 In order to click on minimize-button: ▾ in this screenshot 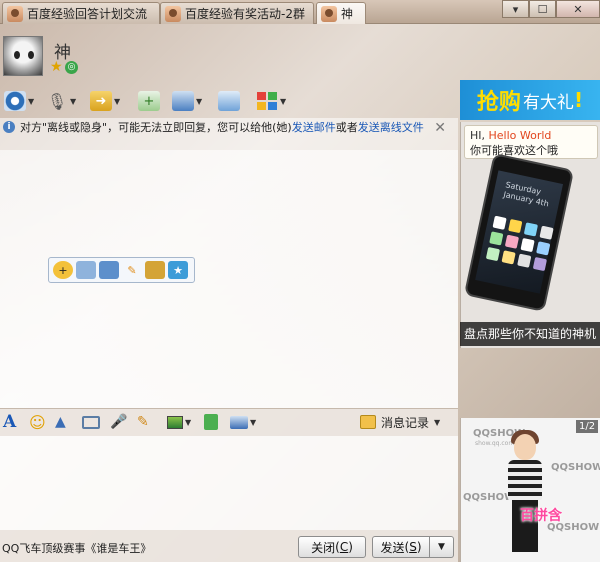, I will do `click(515, 9)`.